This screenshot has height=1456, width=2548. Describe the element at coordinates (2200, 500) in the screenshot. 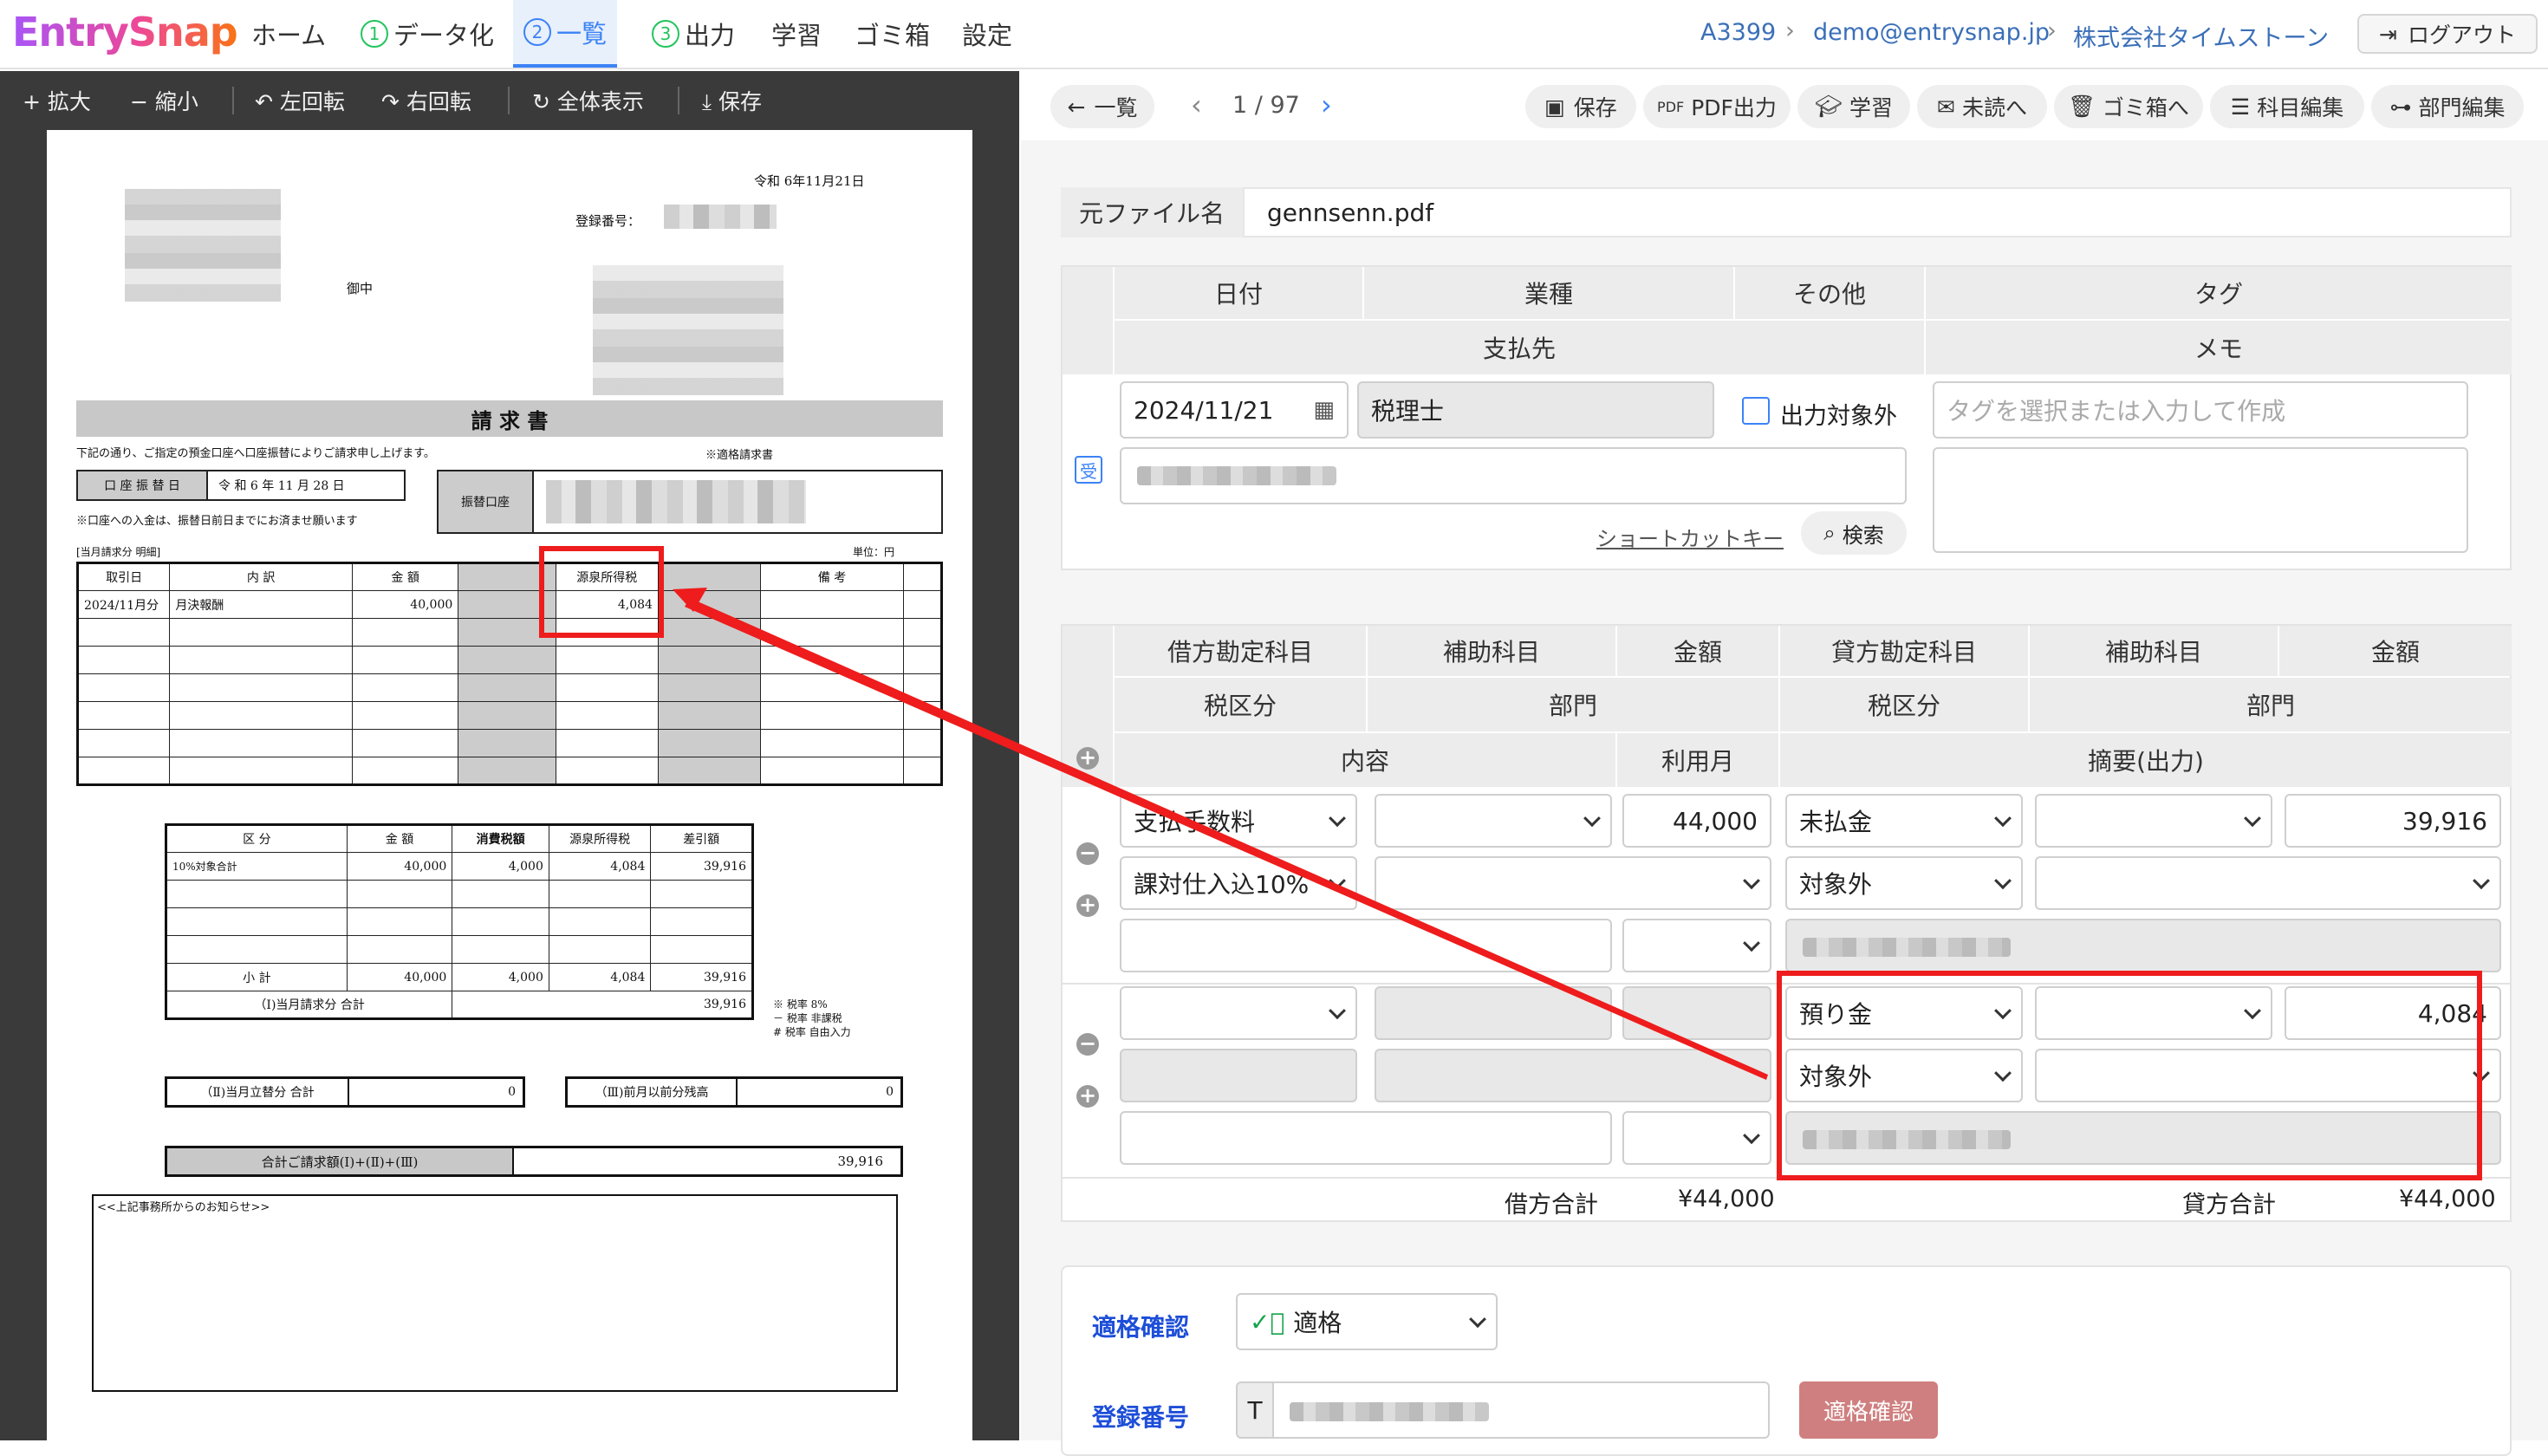

I see `memo-input` at that location.